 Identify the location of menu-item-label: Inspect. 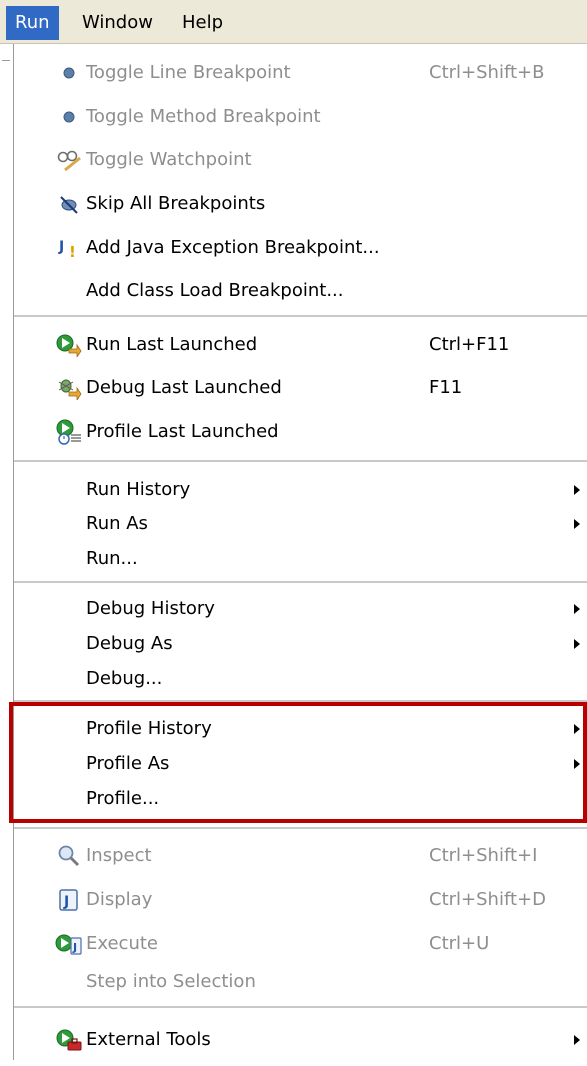
(119, 855).